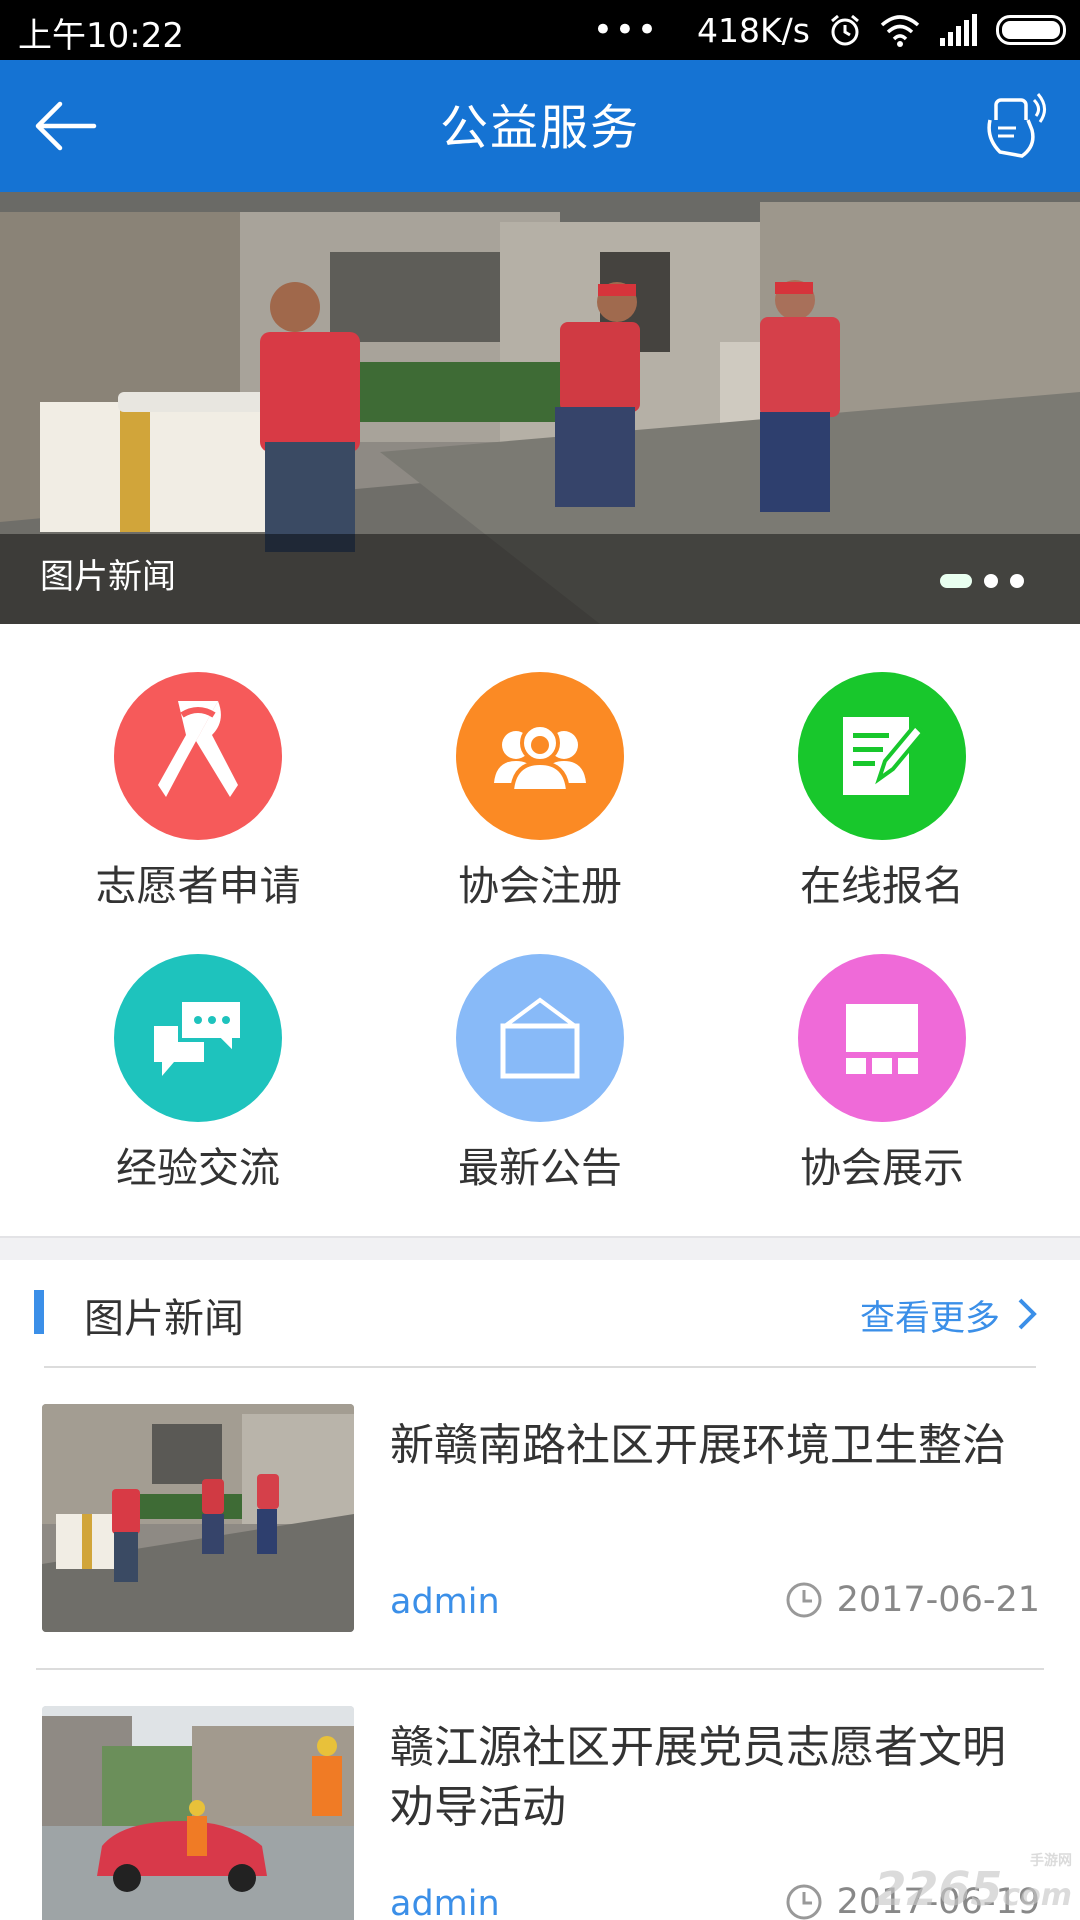 This screenshot has width=1080, height=1920. I want to click on app-bar: 公益服务, so click(540, 126).